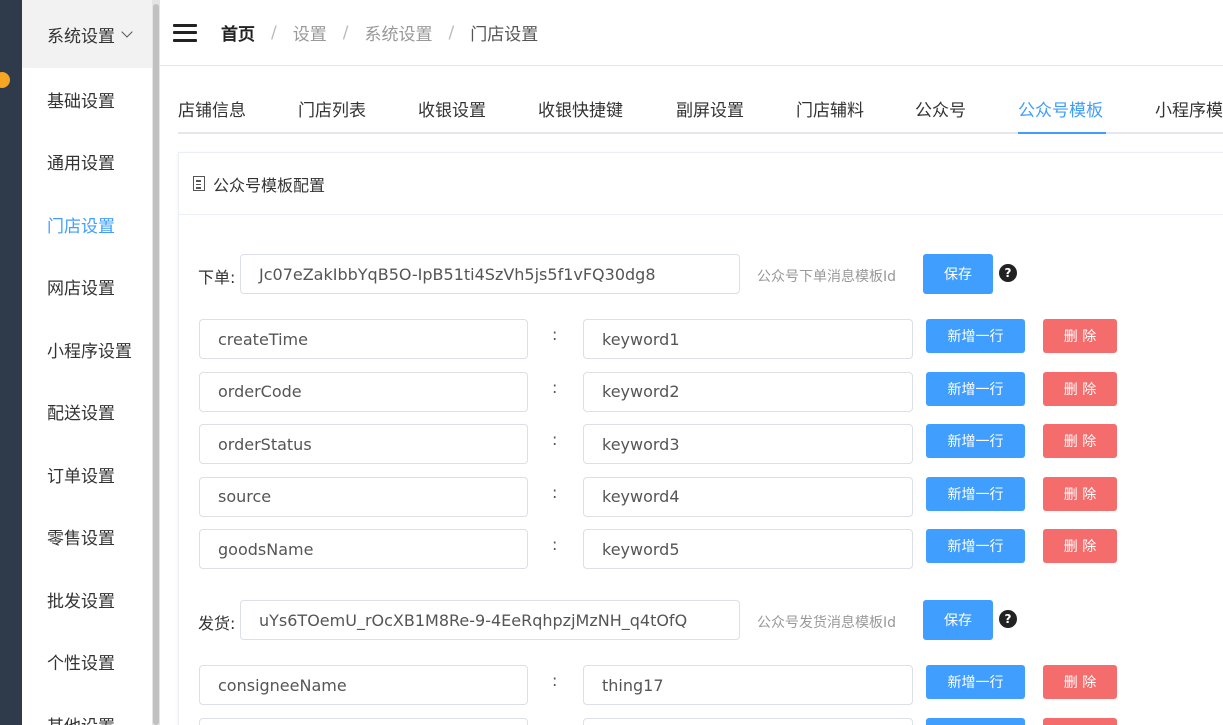 The height and width of the screenshot is (725, 1223). I want to click on field-key-input: createTime, so click(363, 339).